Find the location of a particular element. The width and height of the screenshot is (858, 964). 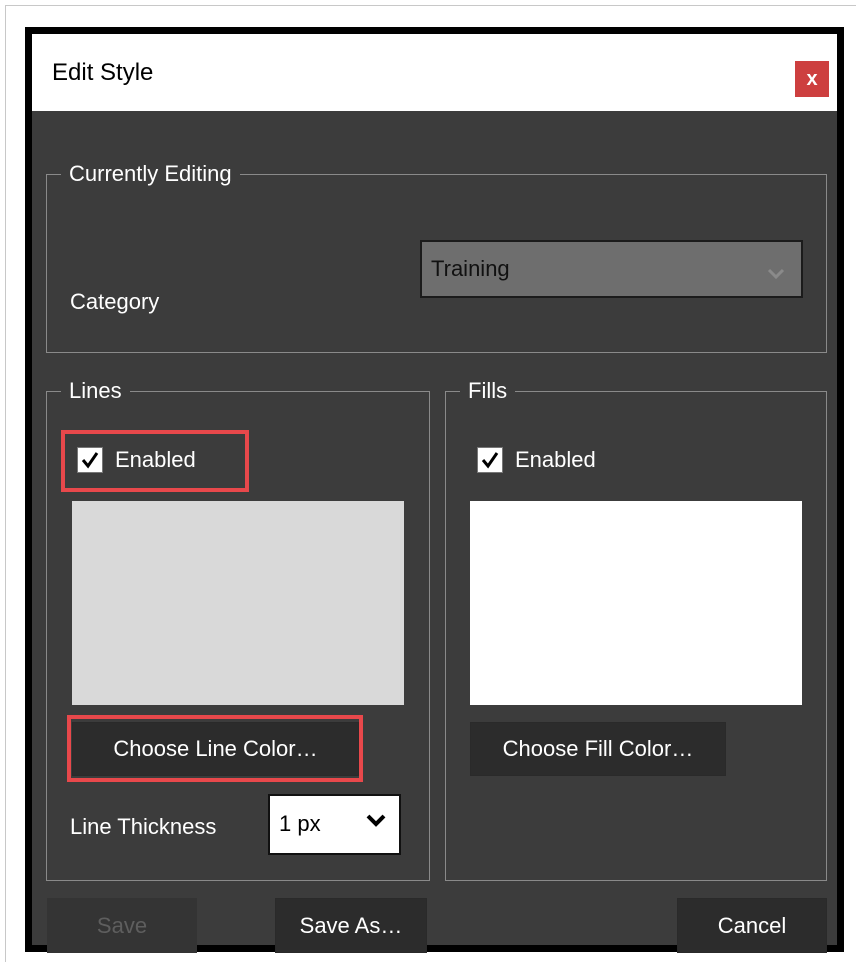

dialog-title: Edit Style is located at coordinates (103, 72).